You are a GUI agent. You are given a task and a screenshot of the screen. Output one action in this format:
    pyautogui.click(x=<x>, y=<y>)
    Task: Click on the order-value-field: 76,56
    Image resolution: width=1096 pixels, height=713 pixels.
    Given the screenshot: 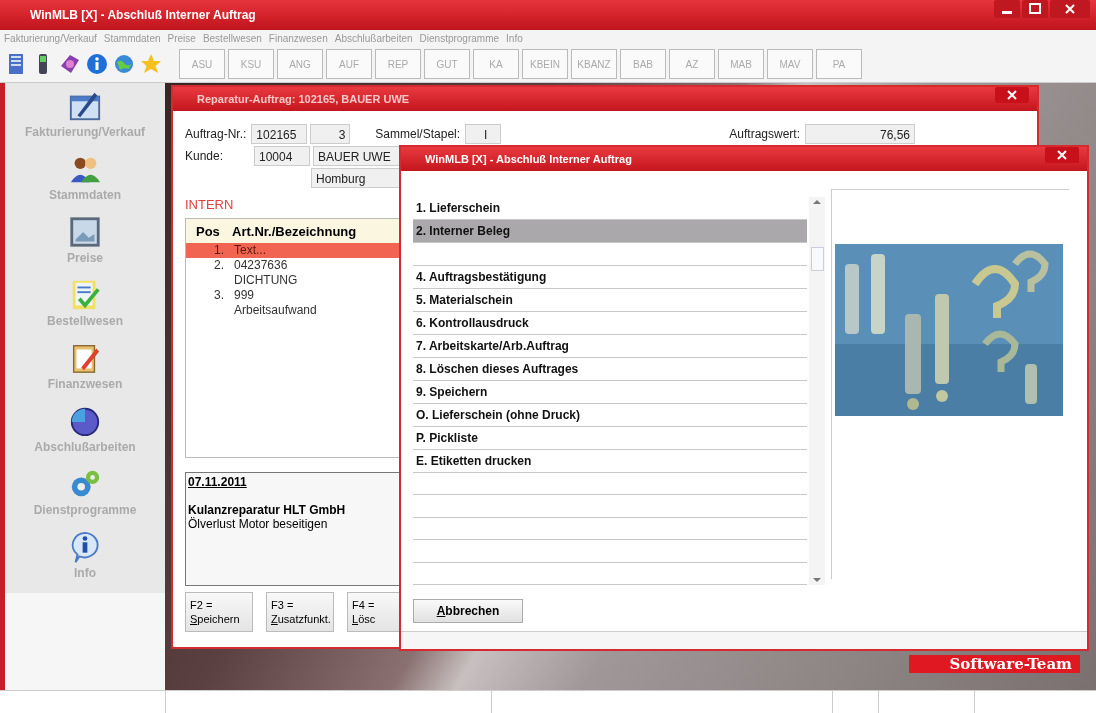 What is the action you would take?
    pyautogui.click(x=860, y=134)
    